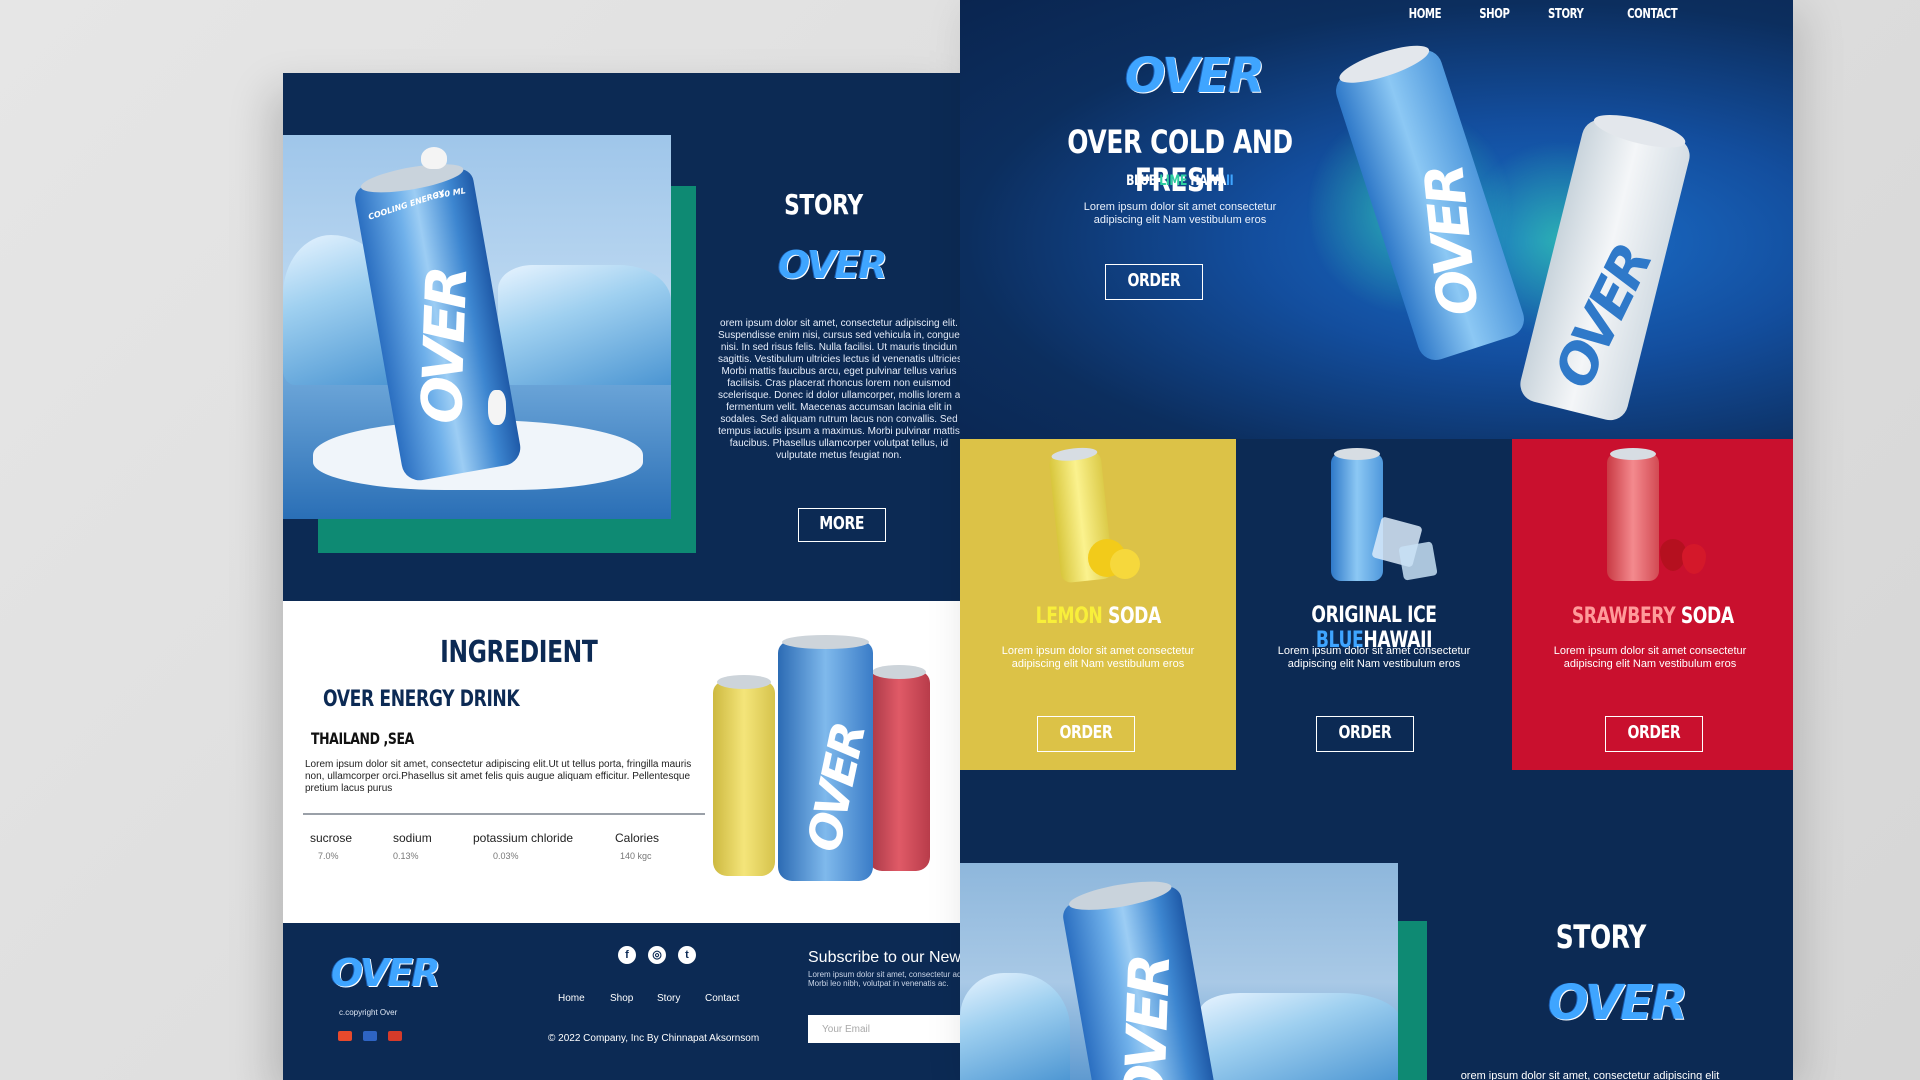 The height and width of the screenshot is (1080, 1920). Describe the element at coordinates (657, 955) in the screenshot. I see `instagram-icon: ◎` at that location.